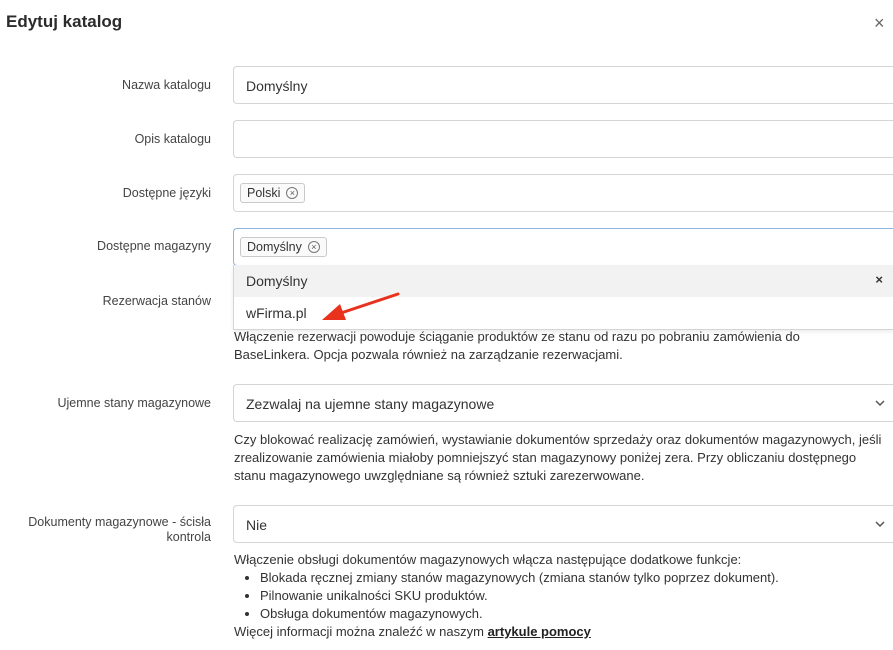  What do you see at coordinates (539, 631) in the screenshot?
I see `help-article-link: artykule pomocy` at bounding box center [539, 631].